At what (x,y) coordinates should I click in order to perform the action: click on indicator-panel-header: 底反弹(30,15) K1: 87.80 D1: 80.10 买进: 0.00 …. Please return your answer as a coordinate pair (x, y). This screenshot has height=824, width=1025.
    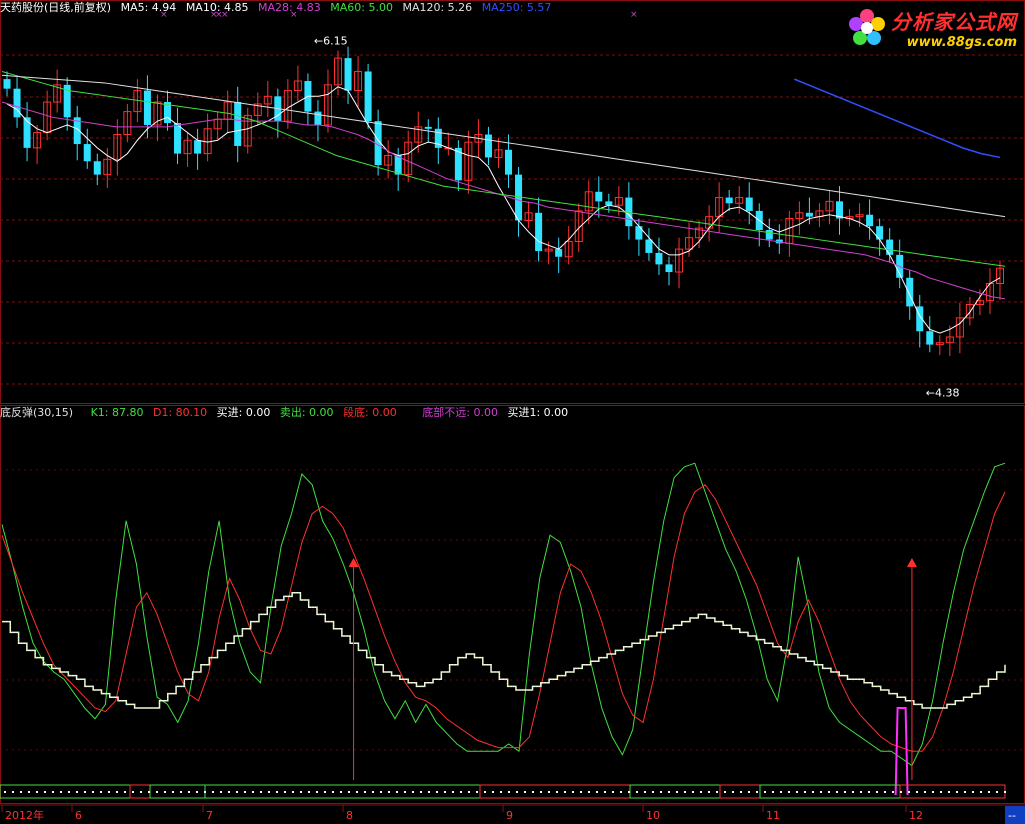
    Looking at the image, I should click on (287, 412).